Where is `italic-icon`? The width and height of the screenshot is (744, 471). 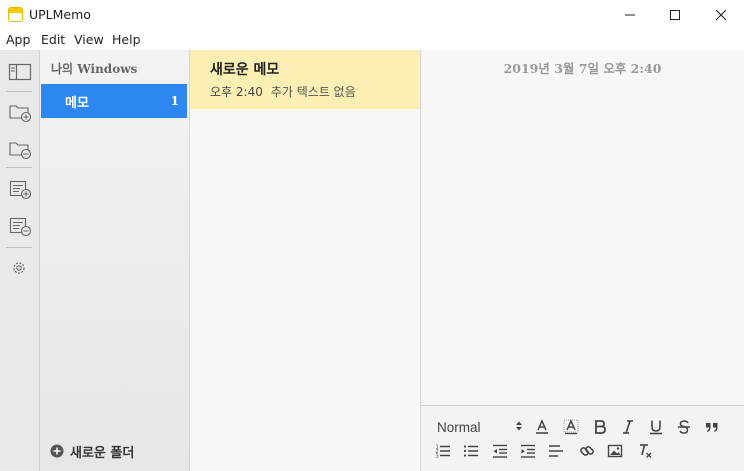
italic-icon is located at coordinates (628, 427).